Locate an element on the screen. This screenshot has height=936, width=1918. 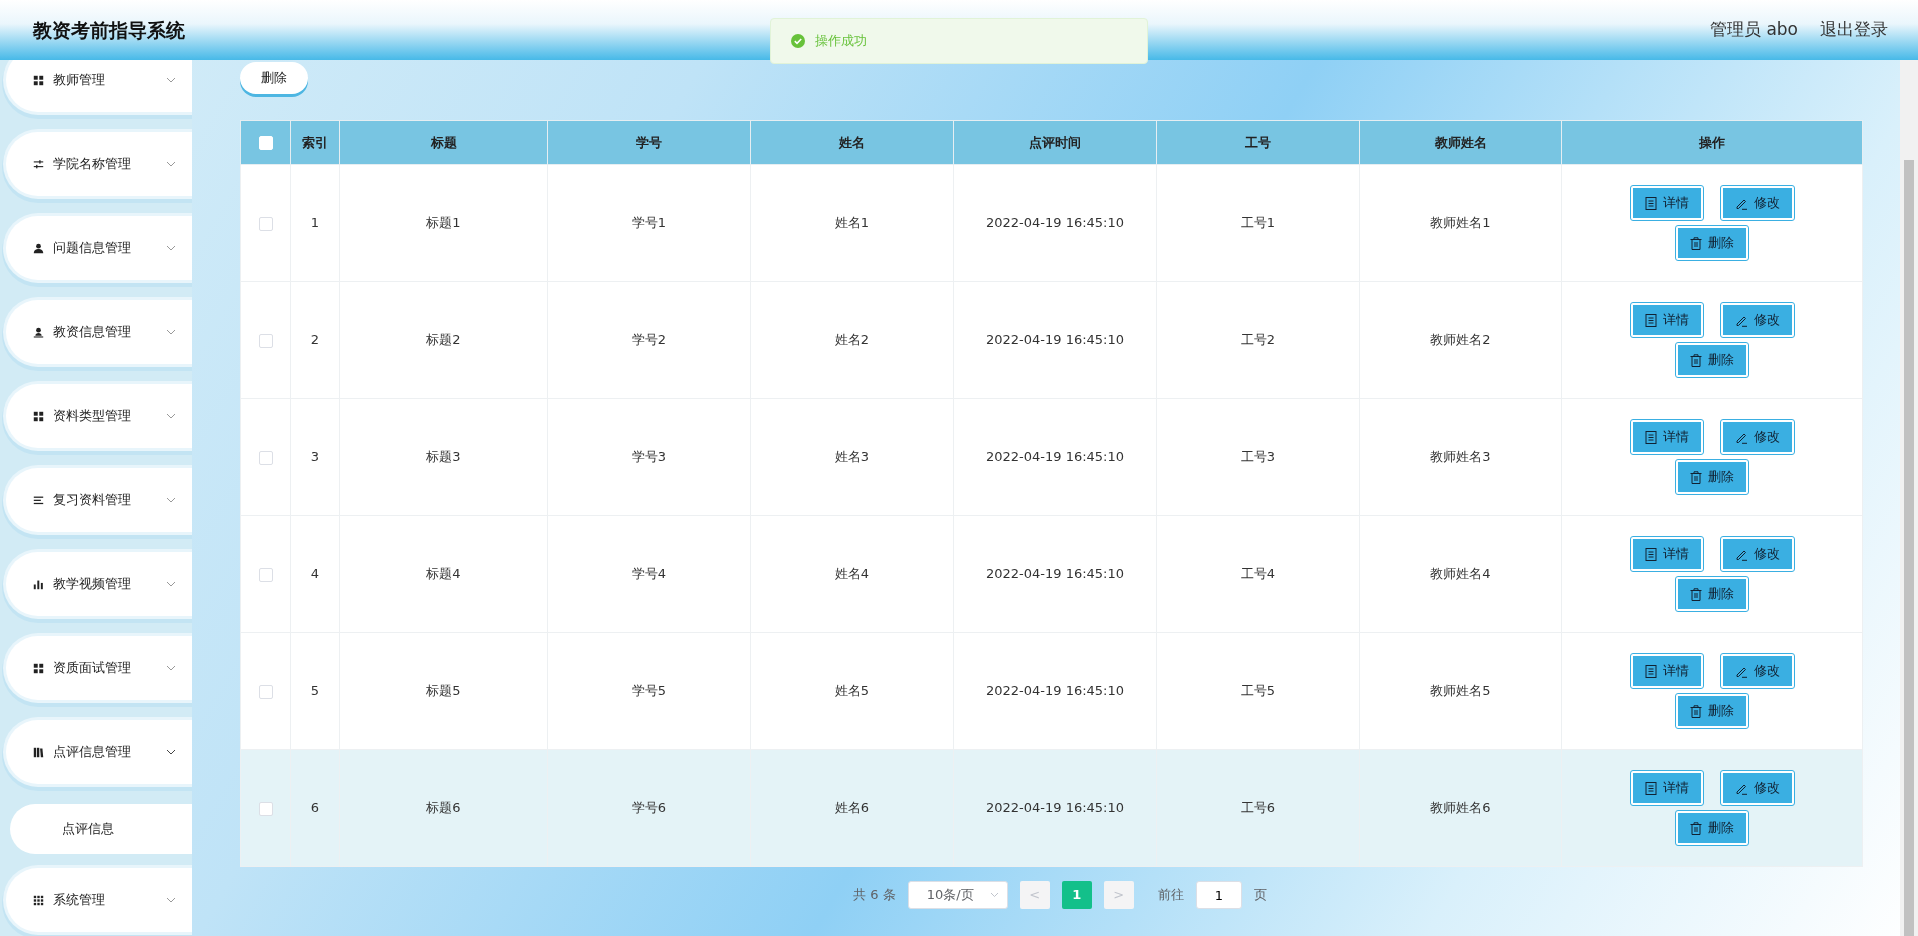
table-cell: 姓名2 is located at coordinates (852, 340).